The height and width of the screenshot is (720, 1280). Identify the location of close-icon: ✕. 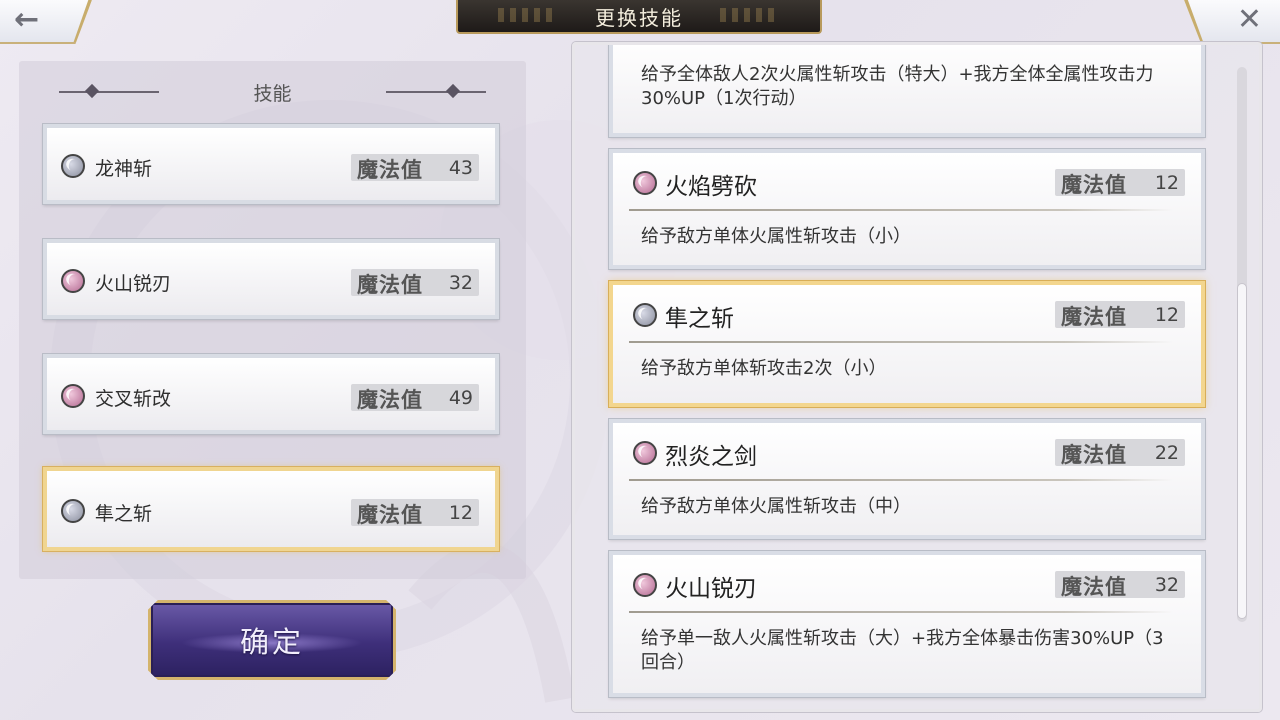
(1249, 19).